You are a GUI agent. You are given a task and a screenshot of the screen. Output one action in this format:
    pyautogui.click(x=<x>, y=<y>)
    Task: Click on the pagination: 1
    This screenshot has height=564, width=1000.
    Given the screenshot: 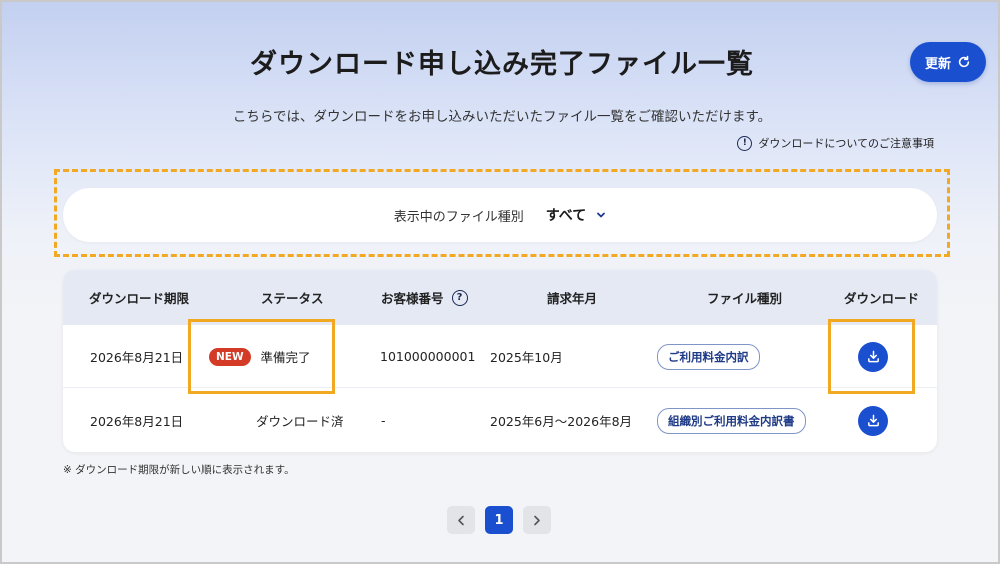 What is the action you would take?
    pyautogui.click(x=499, y=520)
    